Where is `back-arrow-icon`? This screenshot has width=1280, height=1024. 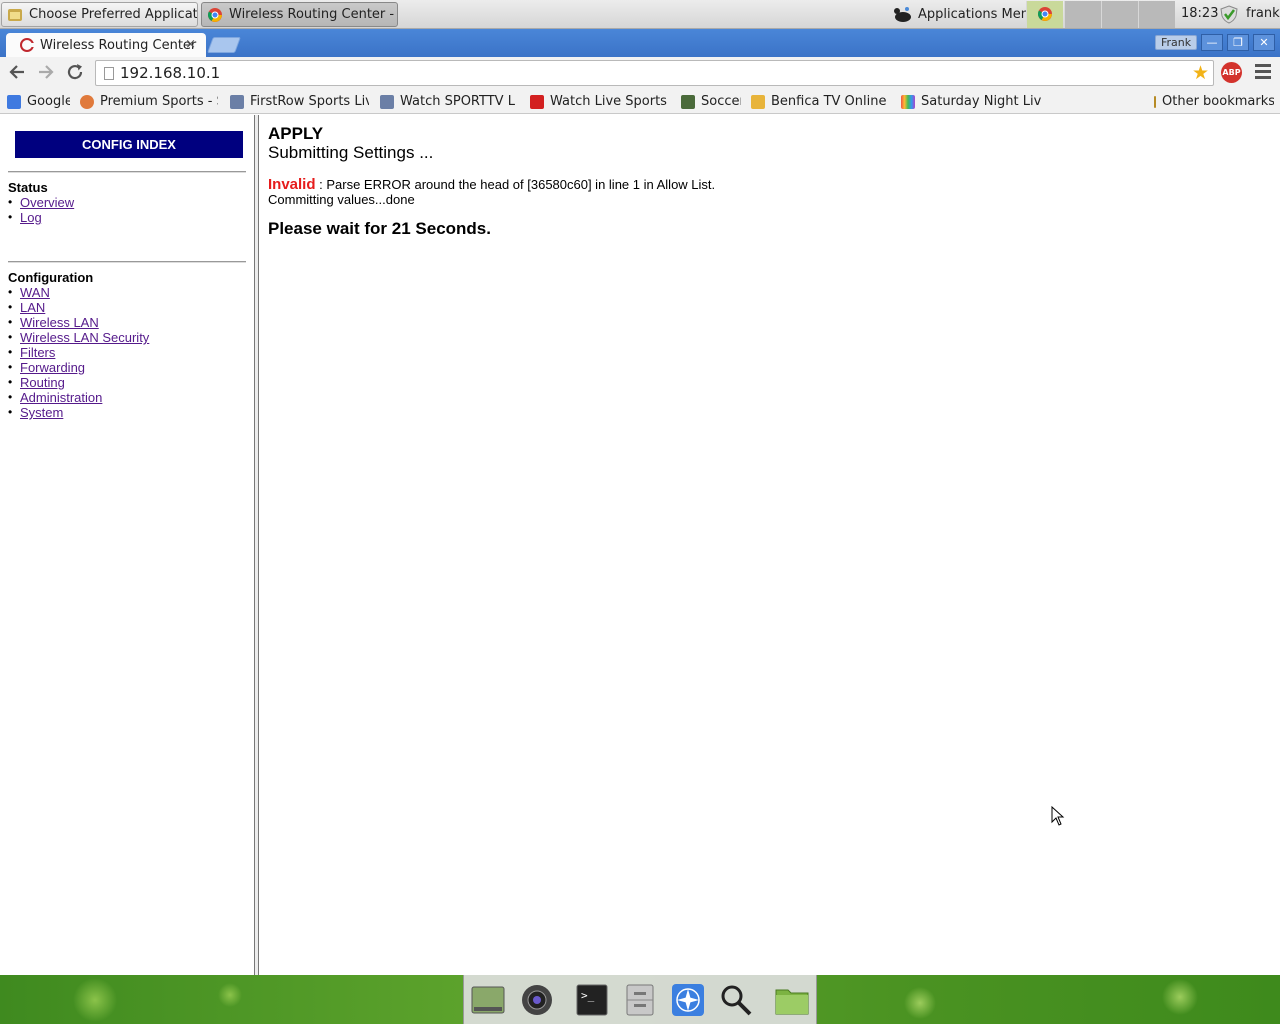 back-arrow-icon is located at coordinates (16, 72).